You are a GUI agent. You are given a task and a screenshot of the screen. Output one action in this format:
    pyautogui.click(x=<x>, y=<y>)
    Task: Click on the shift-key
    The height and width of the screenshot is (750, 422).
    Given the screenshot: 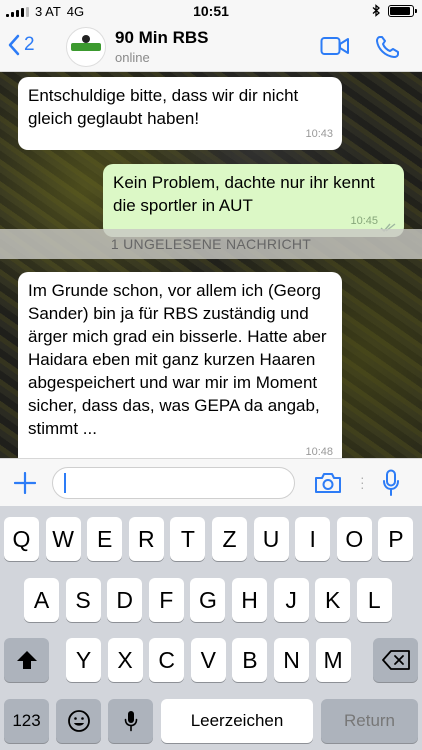 What is the action you would take?
    pyautogui.click(x=26, y=660)
    